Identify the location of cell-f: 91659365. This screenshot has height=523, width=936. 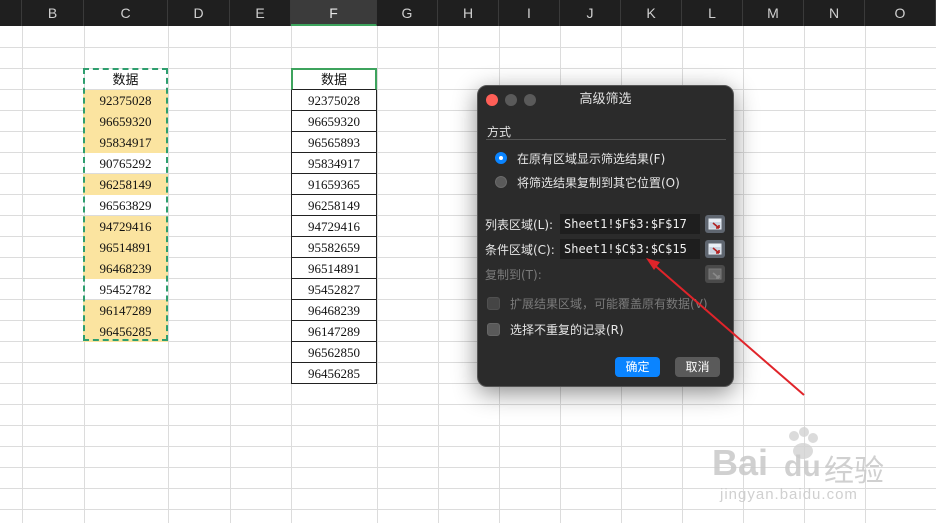
(334, 184).